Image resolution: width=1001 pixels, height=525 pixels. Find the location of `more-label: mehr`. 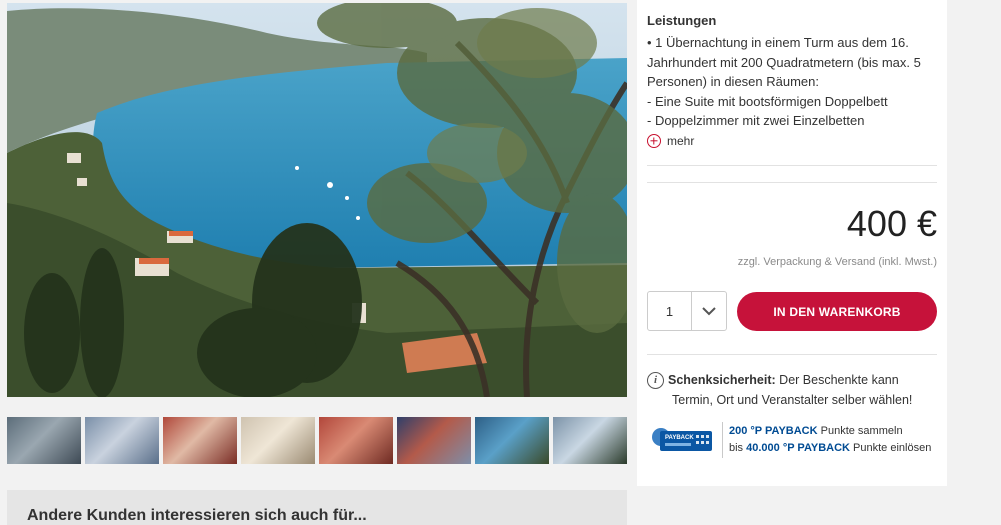

more-label: mehr is located at coordinates (681, 141).